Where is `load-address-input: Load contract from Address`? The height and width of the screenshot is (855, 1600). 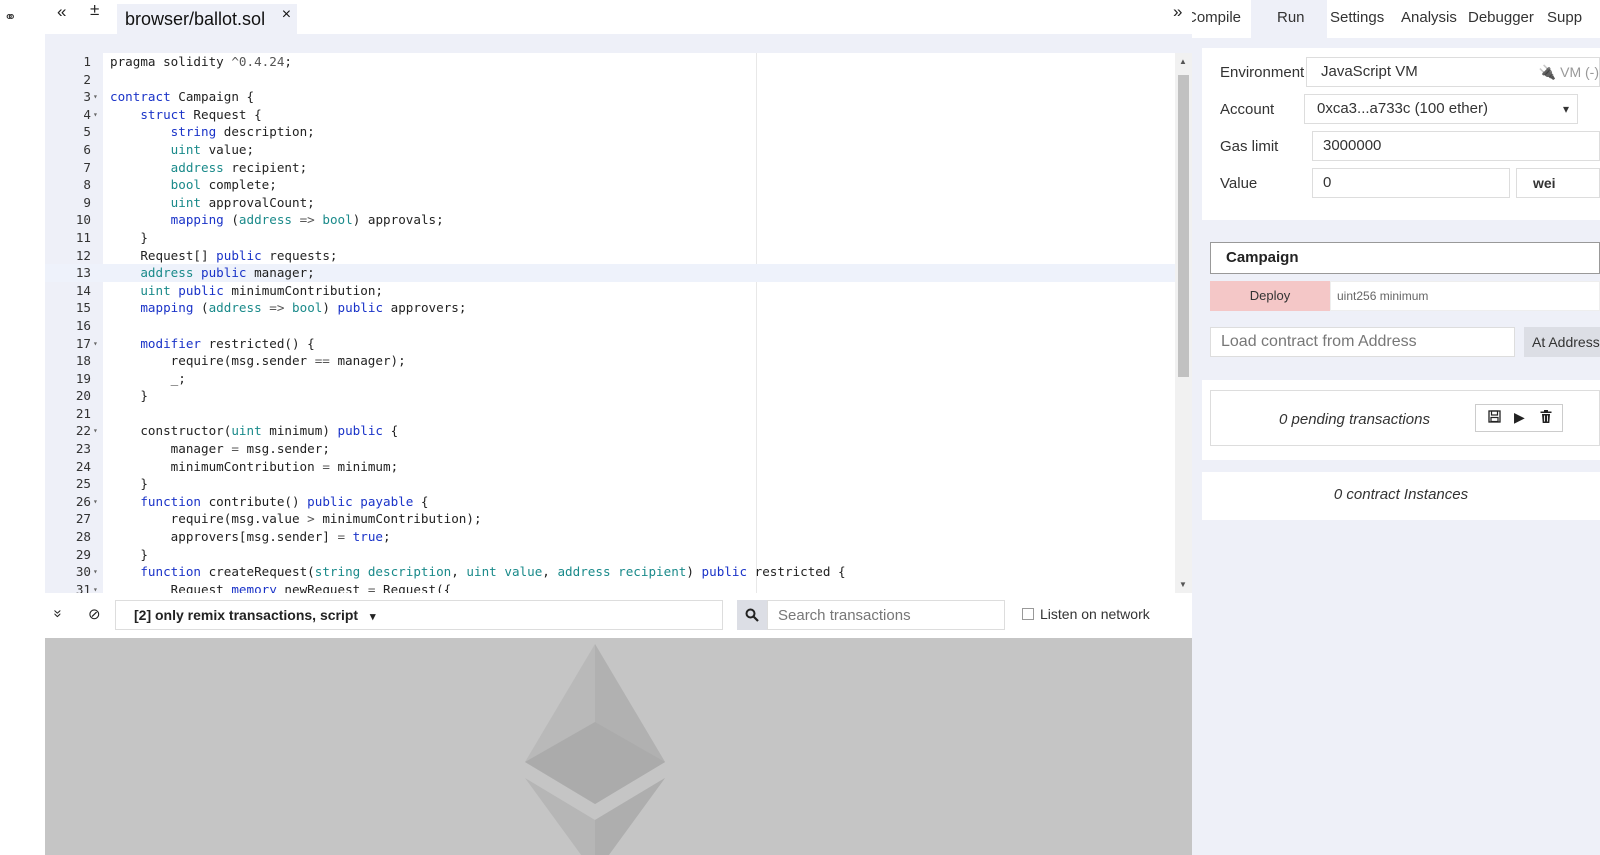
load-address-input: Load contract from Address is located at coordinates (1362, 342).